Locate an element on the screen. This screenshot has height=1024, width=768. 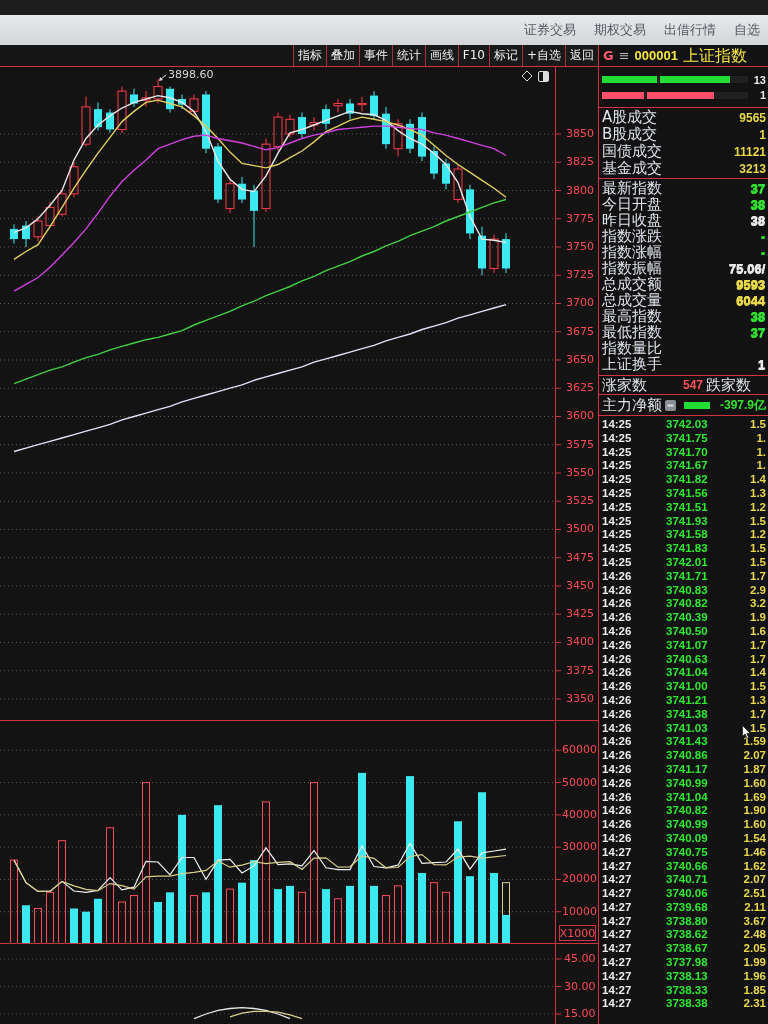
tick-price: 3740.63 is located at coordinates (687, 659).